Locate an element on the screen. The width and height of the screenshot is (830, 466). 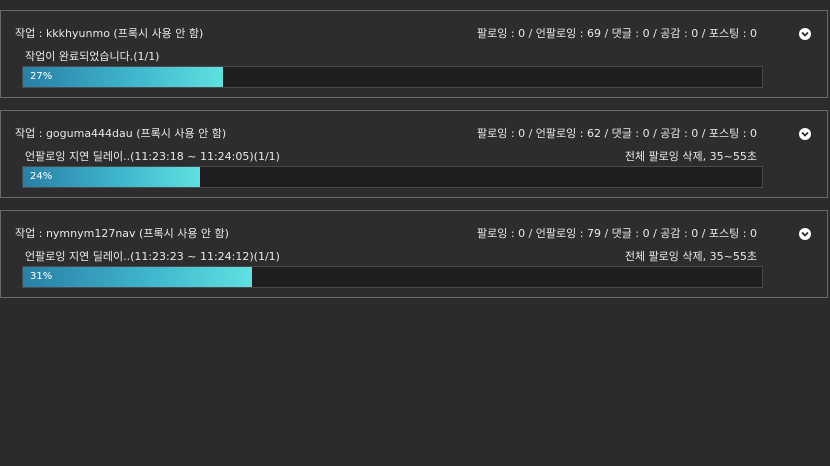
progress-bar: 31% is located at coordinates (392, 277).